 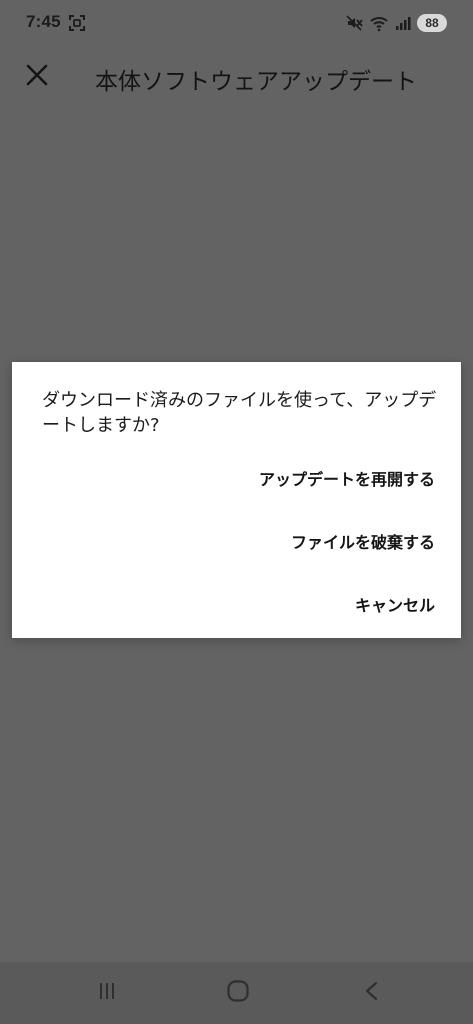 I want to click on mute-icon, so click(x=354, y=23).